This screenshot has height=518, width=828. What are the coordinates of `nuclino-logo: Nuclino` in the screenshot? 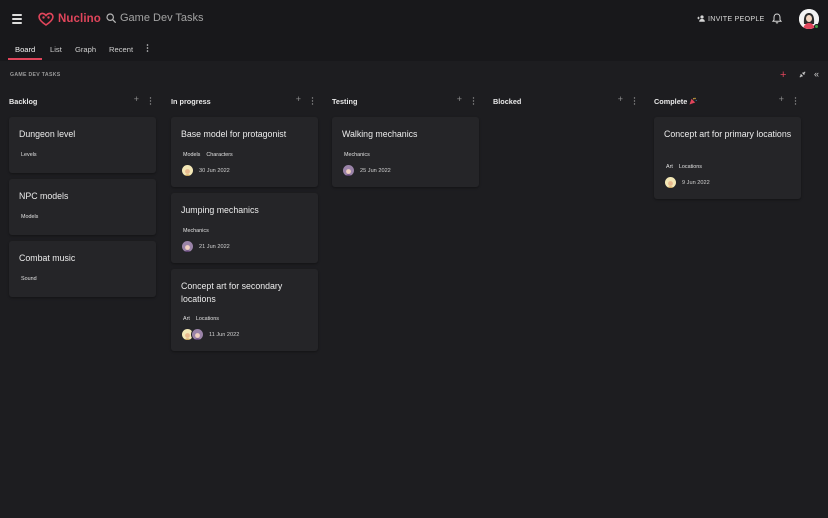 It's located at (69, 19).